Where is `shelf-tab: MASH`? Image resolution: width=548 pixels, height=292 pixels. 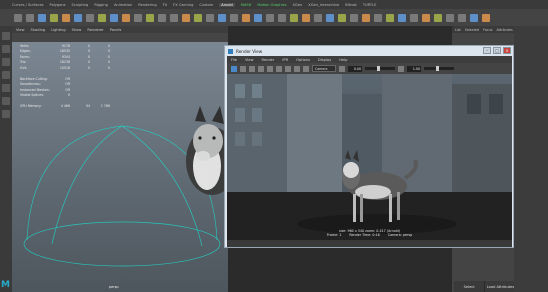
shelf-tab: MASH is located at coordinates (246, 5).